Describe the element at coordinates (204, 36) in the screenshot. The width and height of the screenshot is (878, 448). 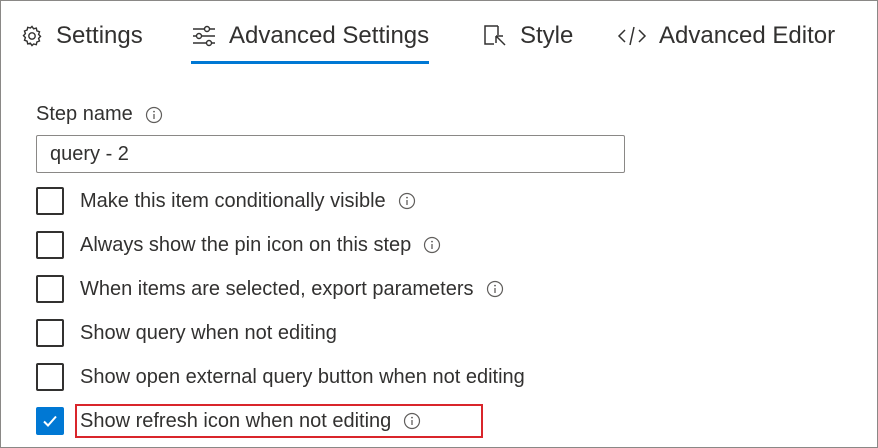
I see `sliders-icon` at that location.